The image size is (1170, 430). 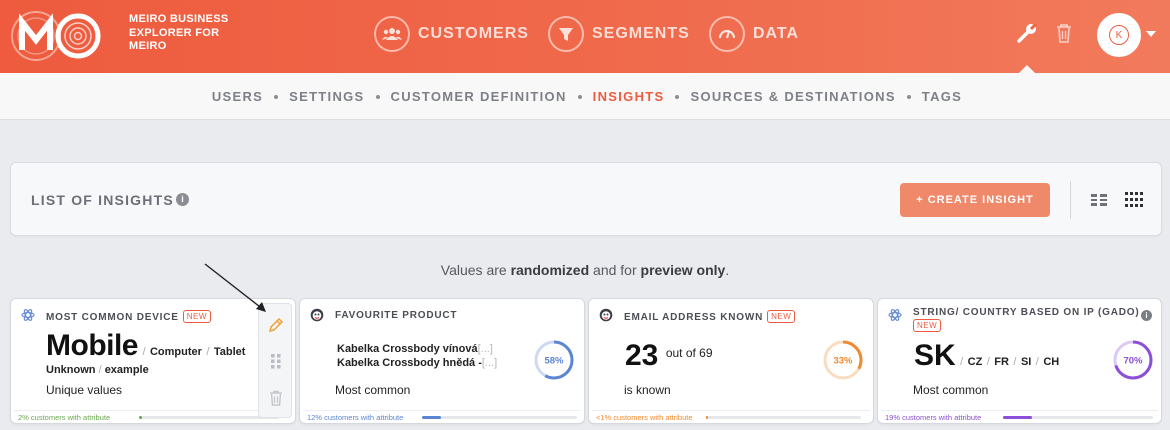 I want to click on brand-line-3: MEIRO, so click(x=148, y=46).